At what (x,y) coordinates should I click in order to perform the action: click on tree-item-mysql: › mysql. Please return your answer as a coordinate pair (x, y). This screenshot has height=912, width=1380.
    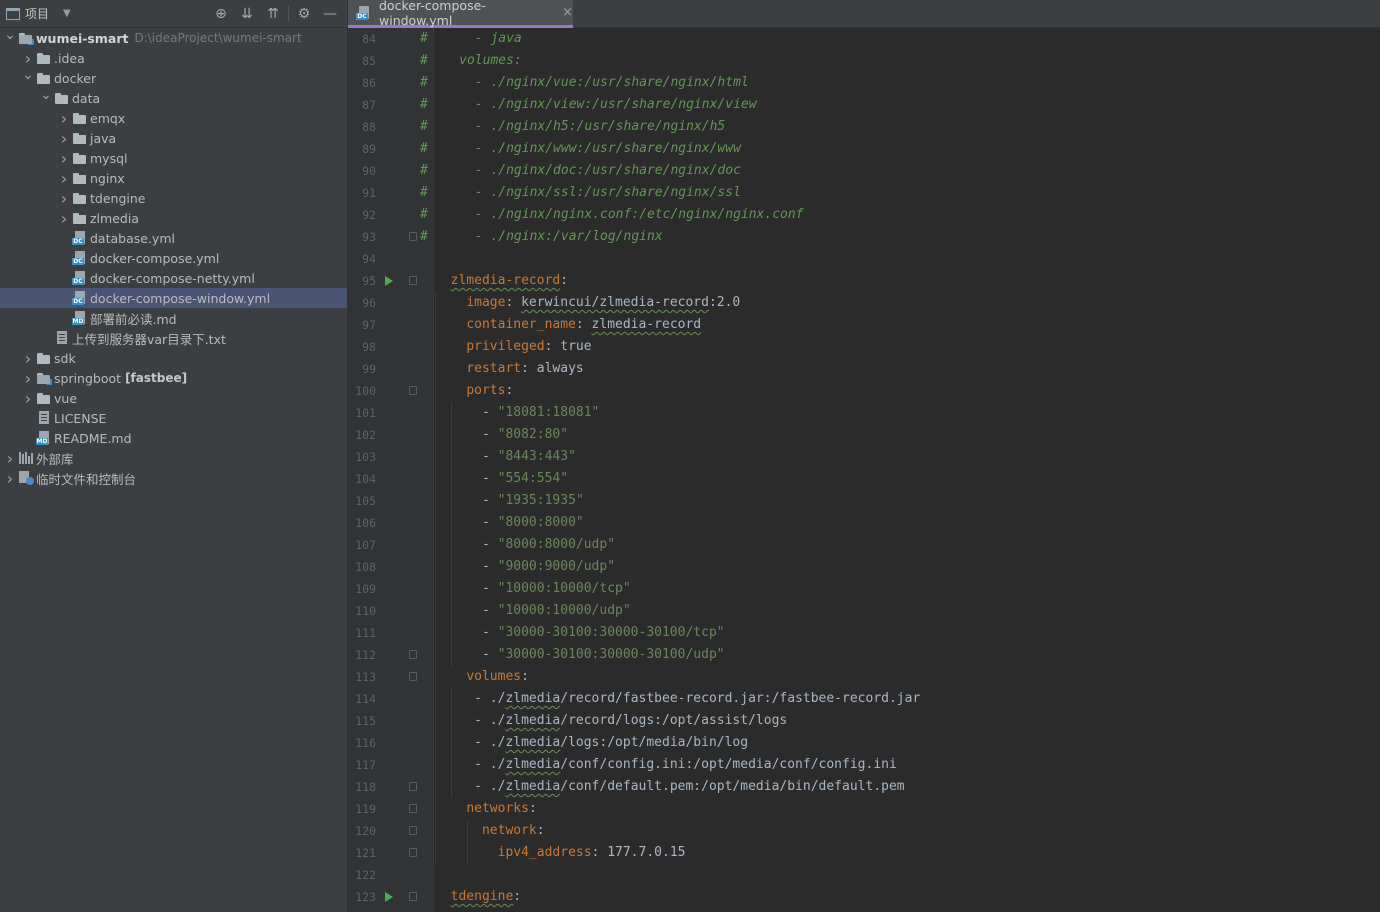
    Looking at the image, I should click on (173, 158).